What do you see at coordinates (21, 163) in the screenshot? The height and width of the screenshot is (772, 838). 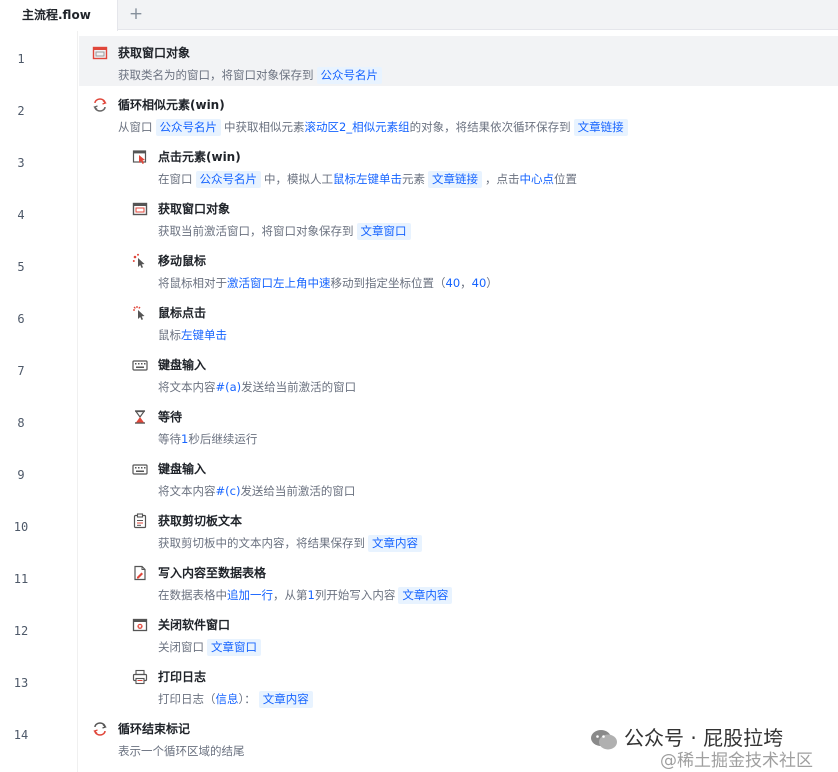 I see `line-number: 3` at bounding box center [21, 163].